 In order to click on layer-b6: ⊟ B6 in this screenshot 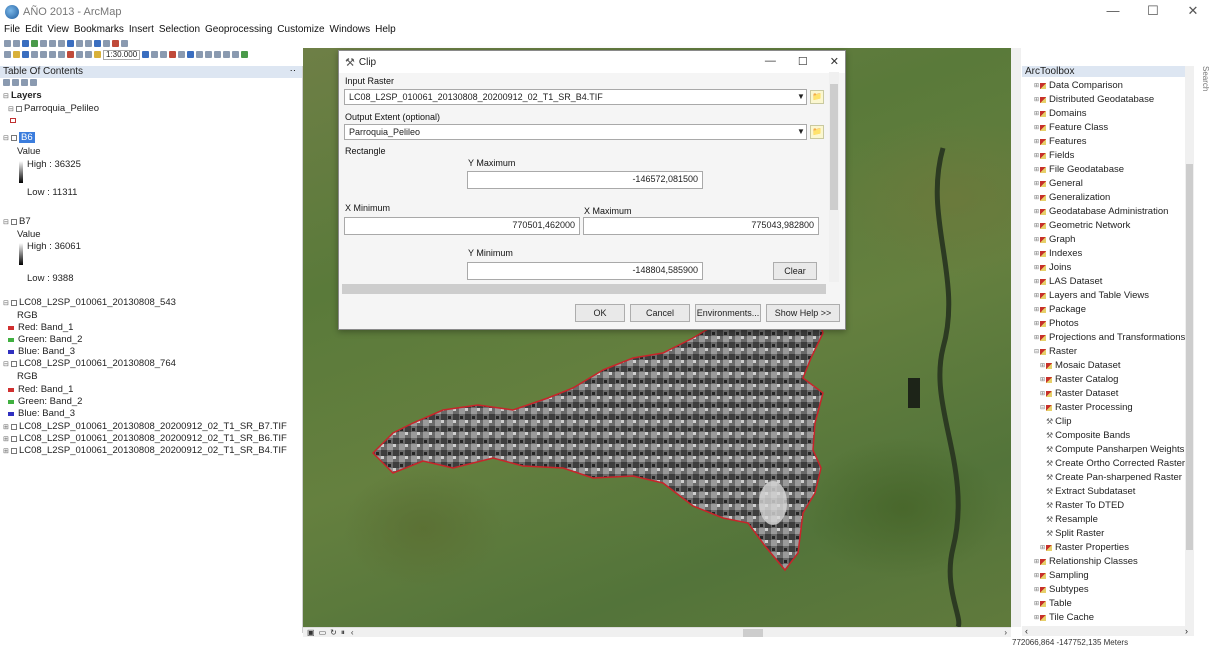, I will do `click(19, 137)`.